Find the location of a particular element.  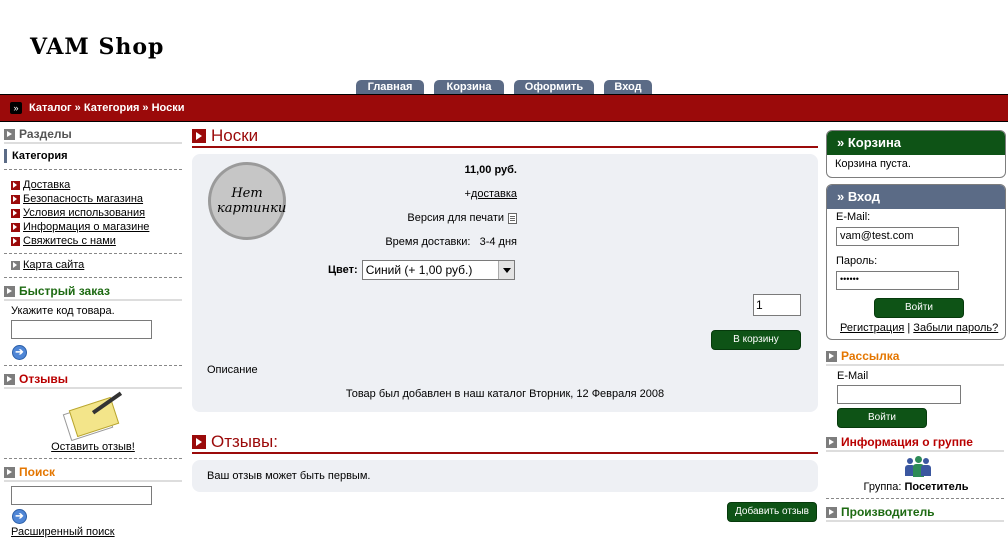

printer-icon is located at coordinates (512, 218).